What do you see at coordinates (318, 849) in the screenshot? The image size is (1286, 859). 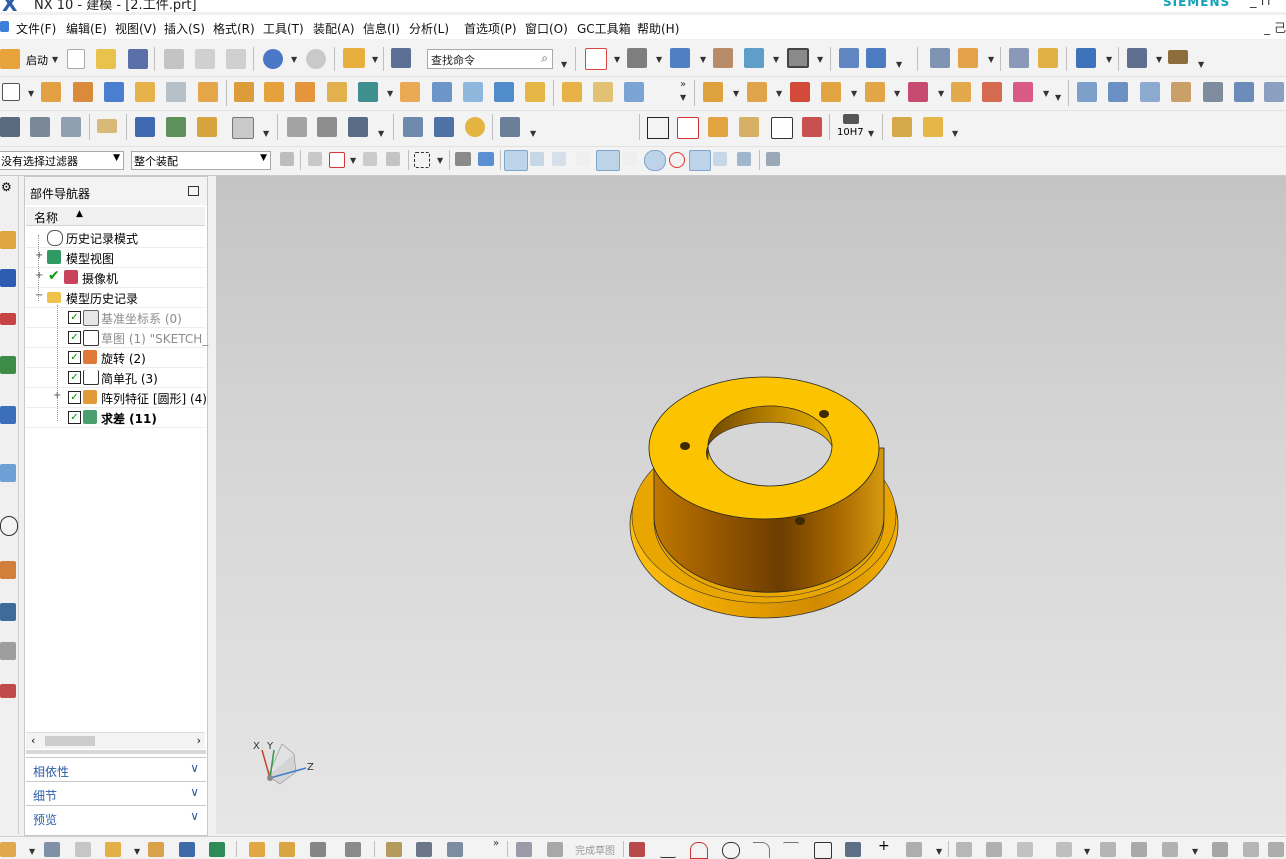 I see `arrangement-icon` at bounding box center [318, 849].